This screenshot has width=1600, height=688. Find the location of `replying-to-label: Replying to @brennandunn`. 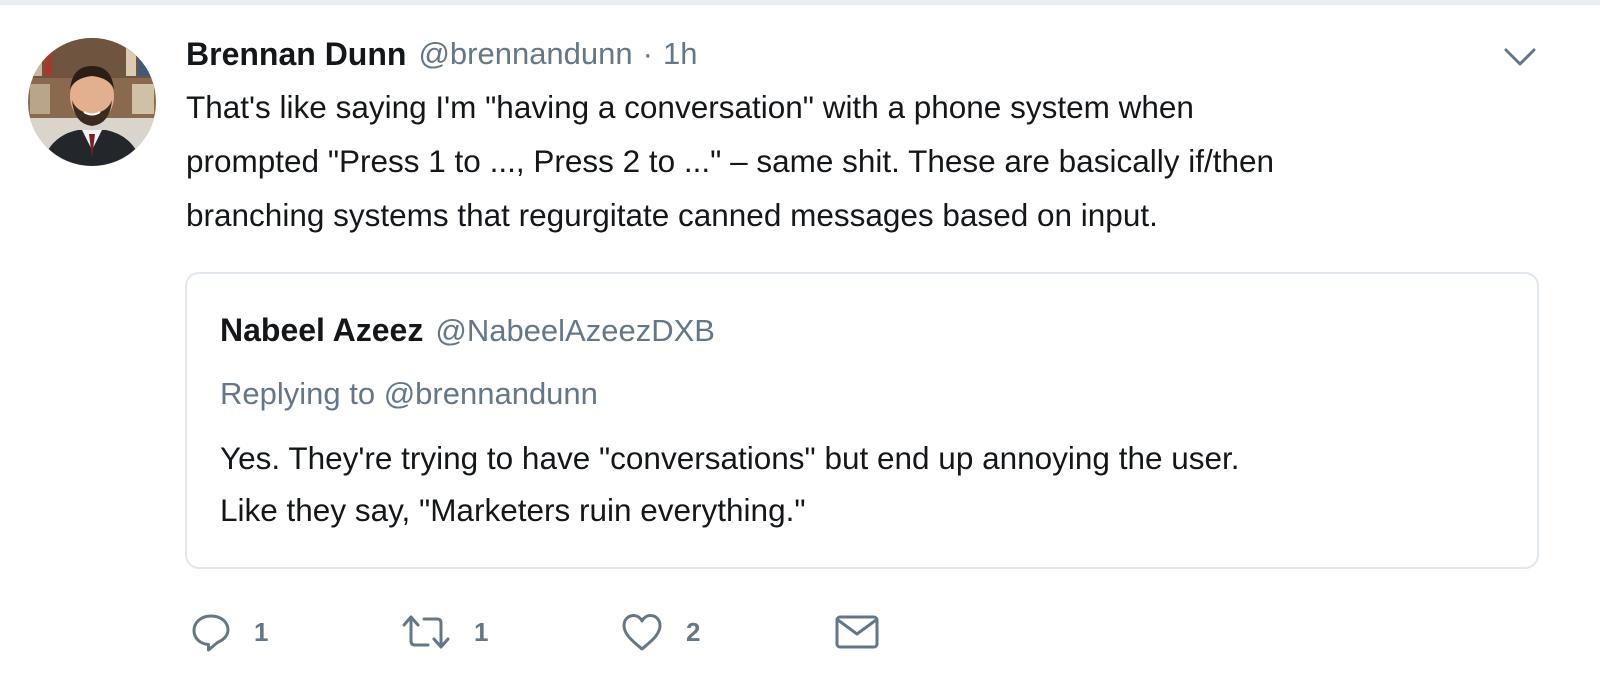

replying-to-label: Replying to @brennandunn is located at coordinates (409, 393).